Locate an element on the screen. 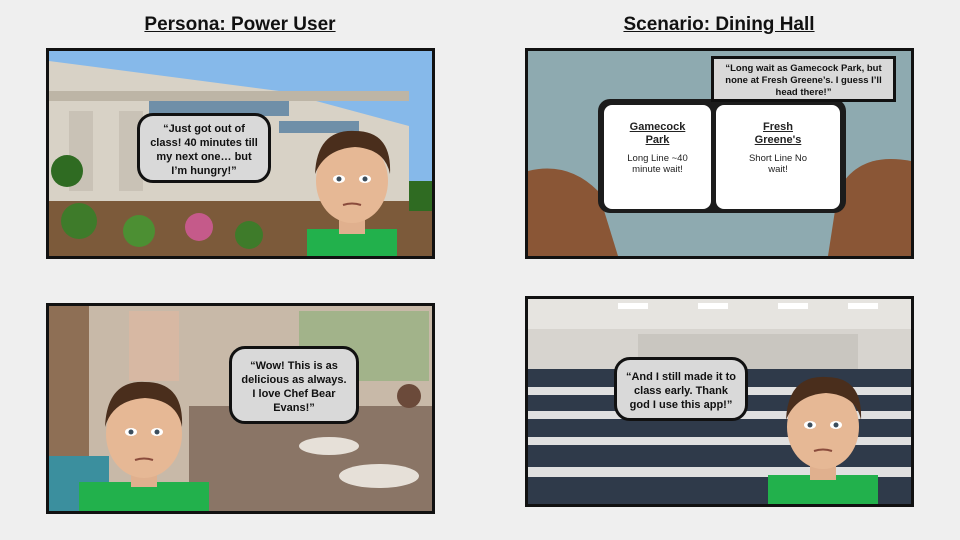  option-status: Short Line No wait! is located at coordinates (778, 164).